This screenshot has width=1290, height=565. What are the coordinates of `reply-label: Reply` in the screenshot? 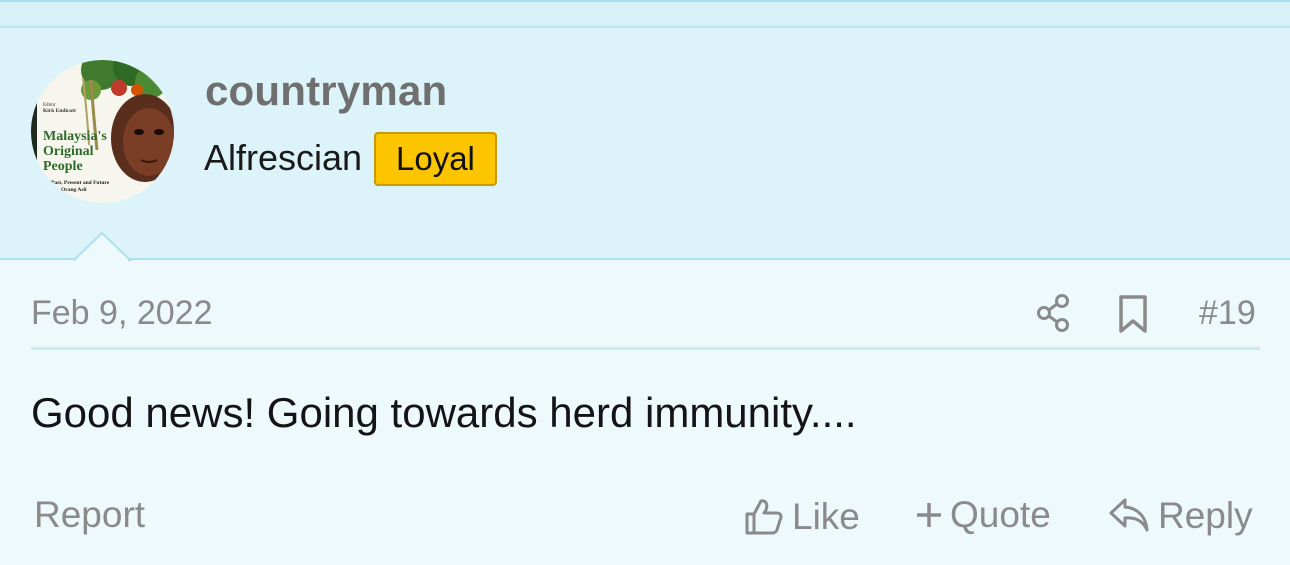 It's located at (1205, 515).